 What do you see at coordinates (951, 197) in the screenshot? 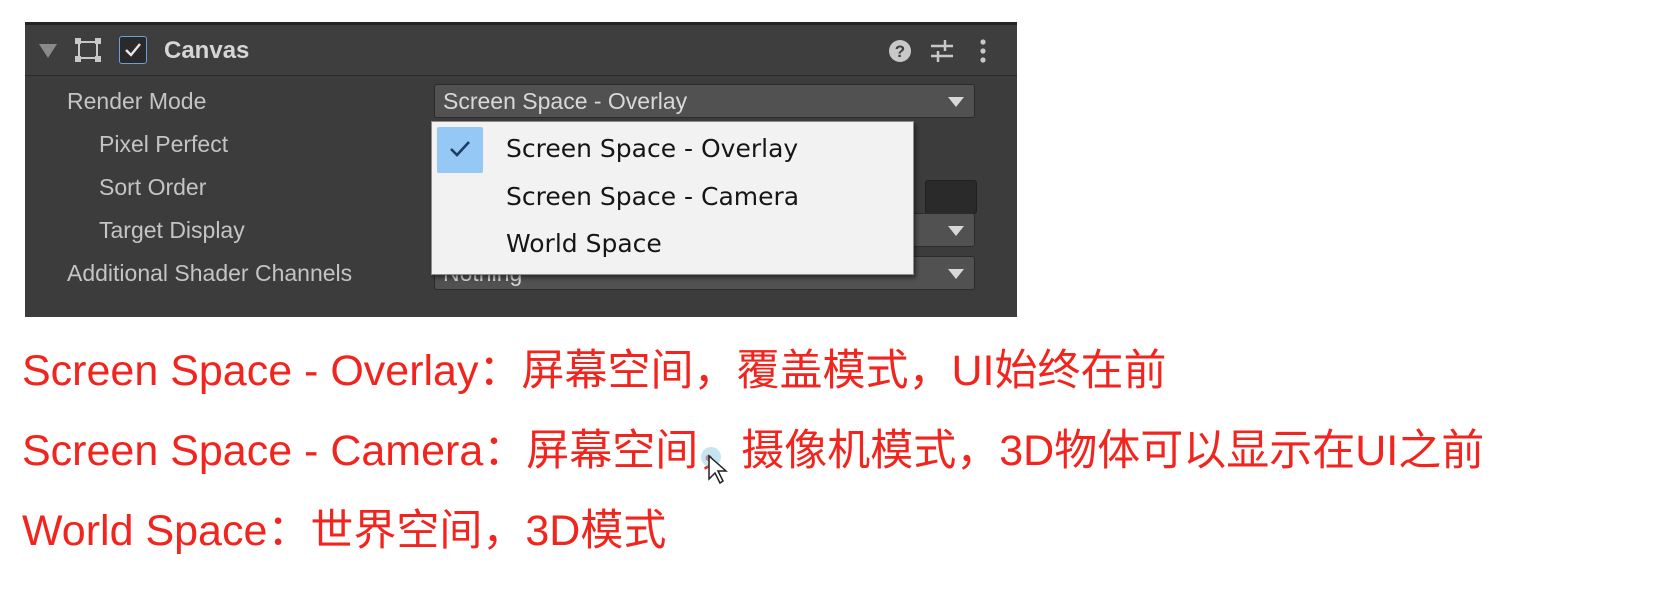
I see `sort-order-field` at bounding box center [951, 197].